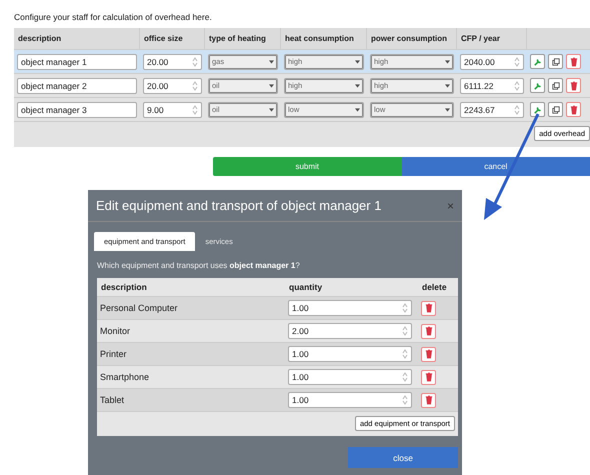 The image size is (590, 475). What do you see at coordinates (492, 38) in the screenshot?
I see `column-header: CFP / year` at bounding box center [492, 38].